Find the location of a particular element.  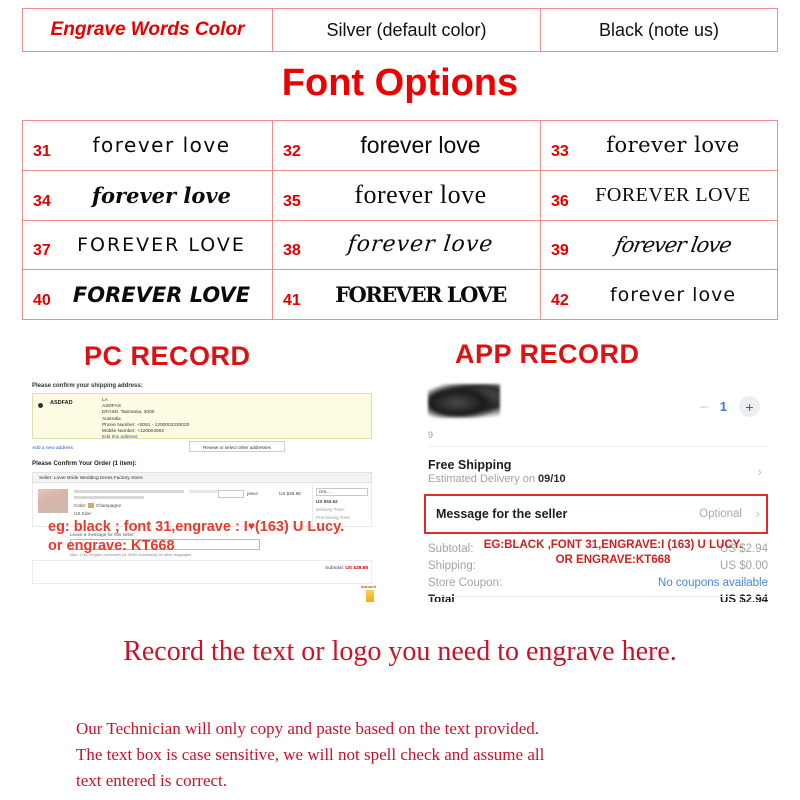

font-option-33: 33 forever love is located at coordinates (659, 145).